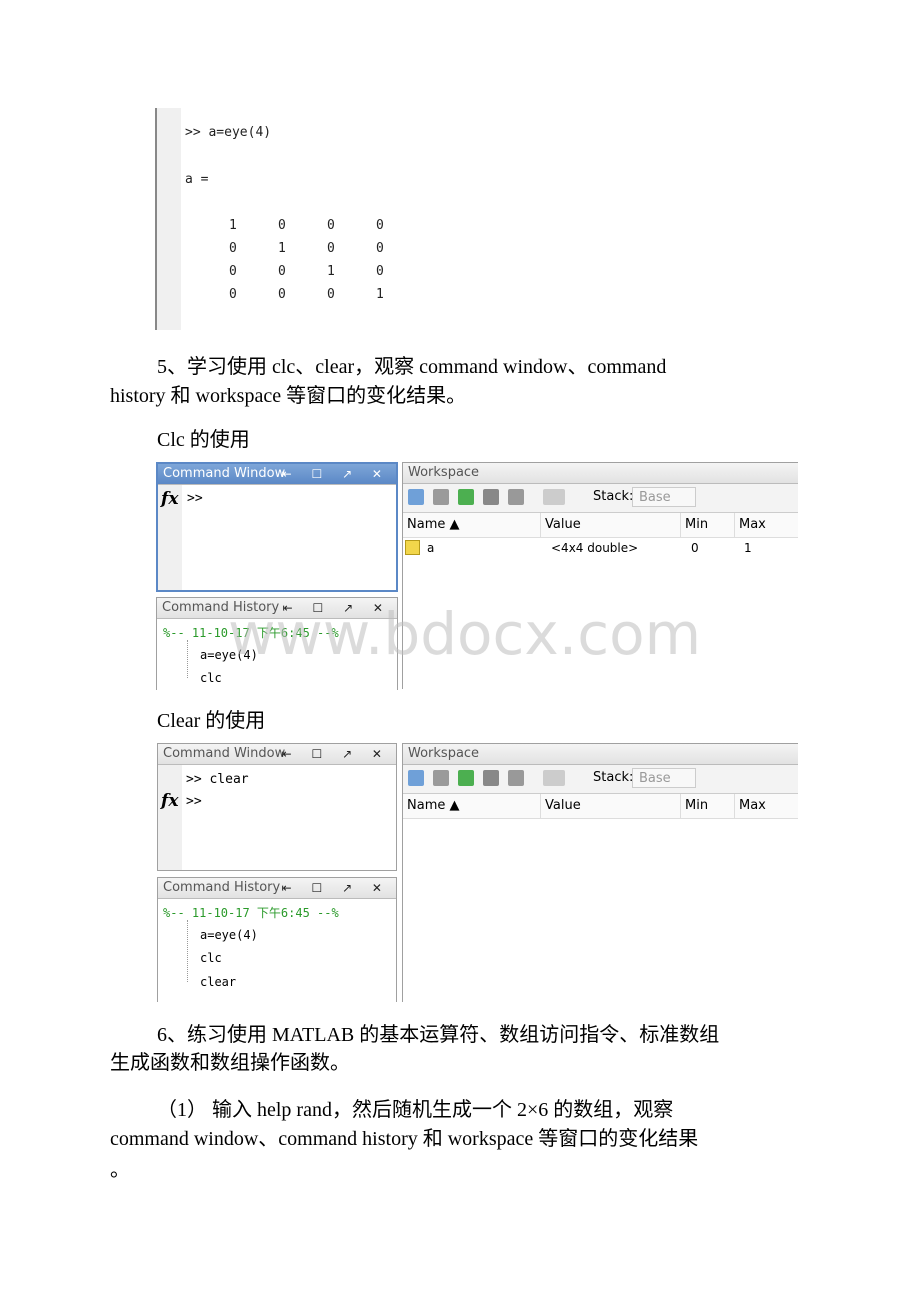 Image resolution: width=920 pixels, height=1302 pixels. I want to click on workspace-toolbar: Stack: Base, so click(600, 779).